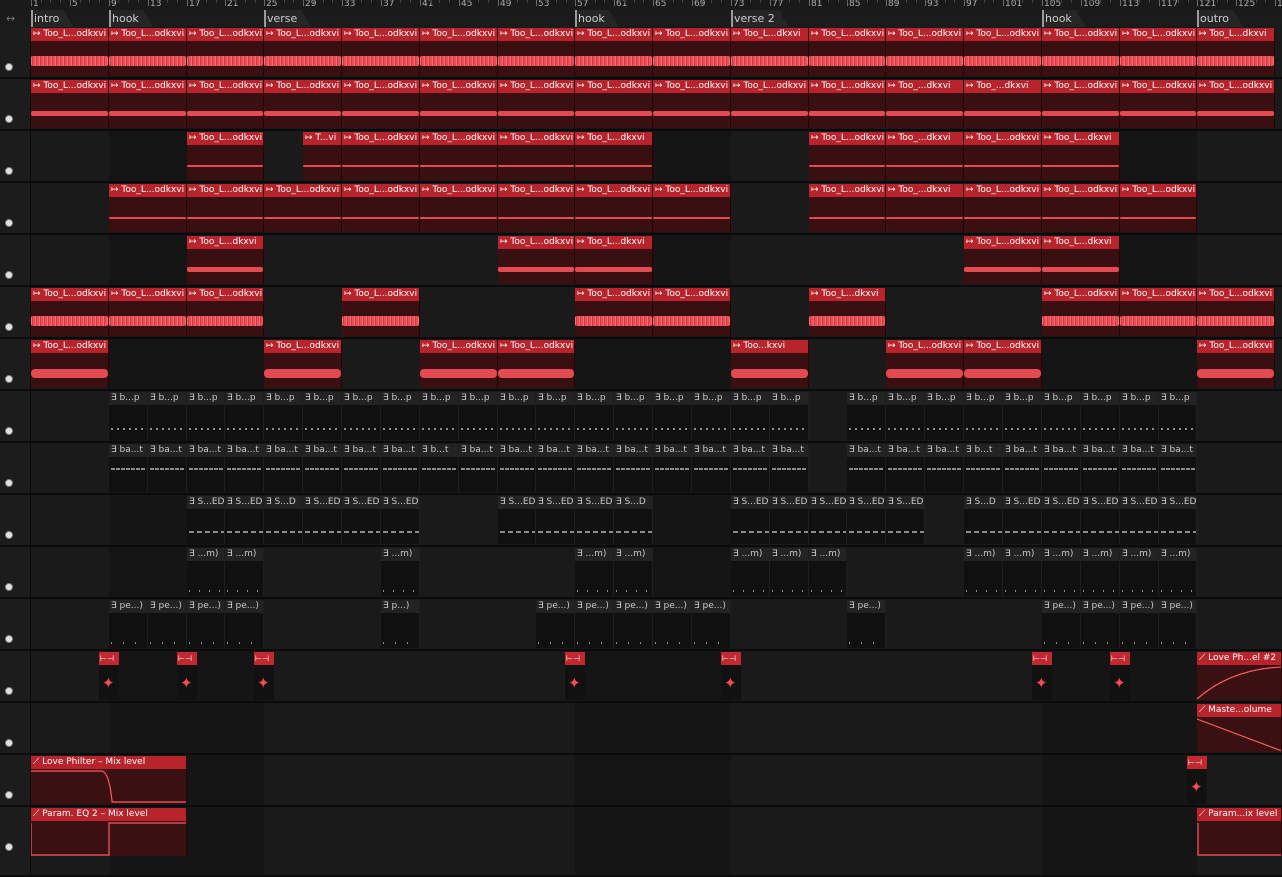 The image size is (1282, 877). What do you see at coordinates (287, 18) in the screenshot?
I see `section-marker: verse` at bounding box center [287, 18].